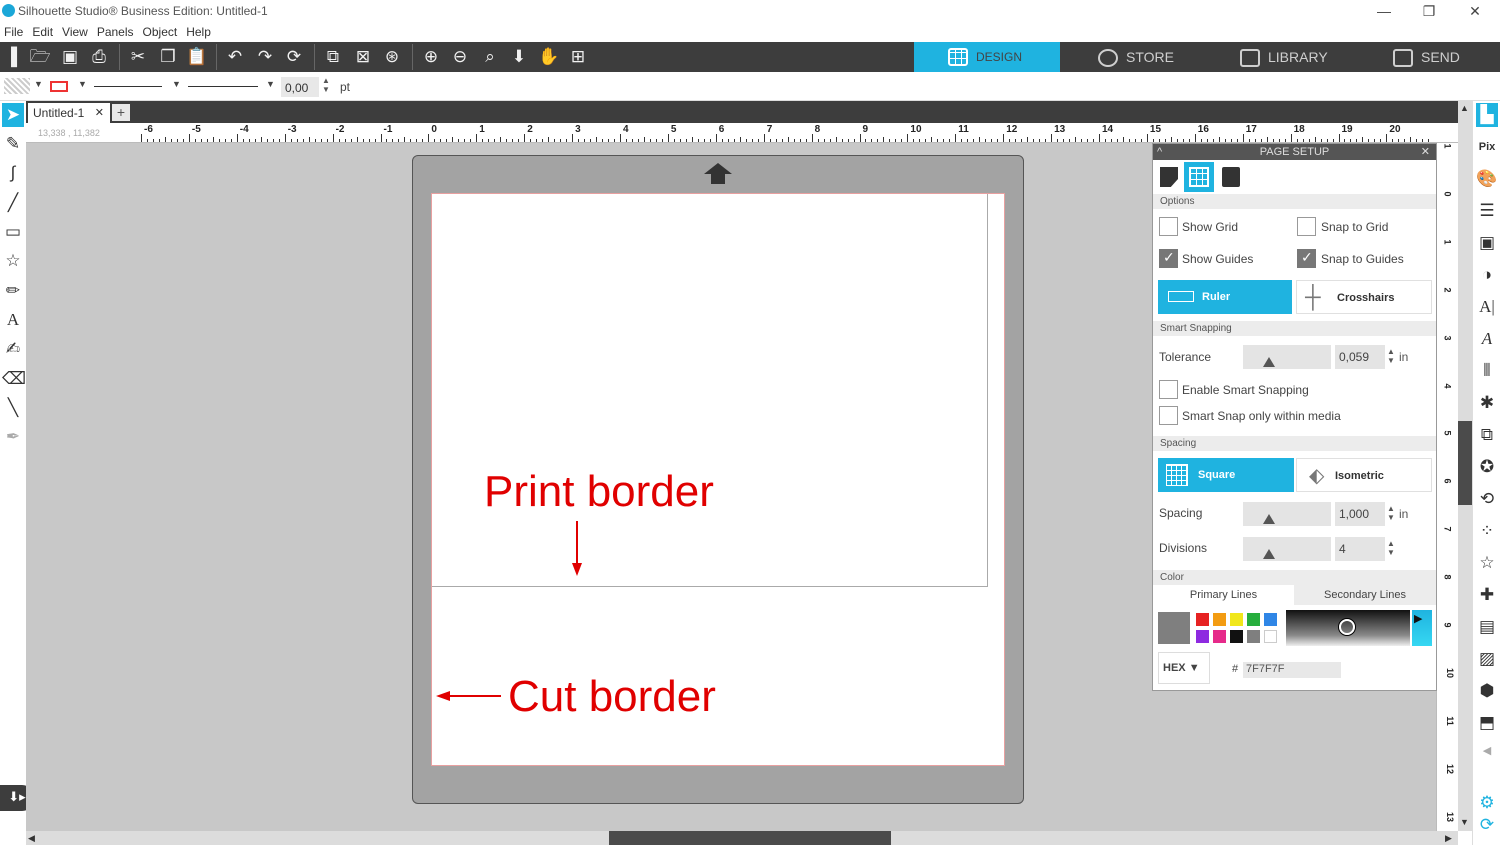 This screenshot has height=845, width=1500. I want to click on layers-panel-icon: ▤, so click(1487, 627).